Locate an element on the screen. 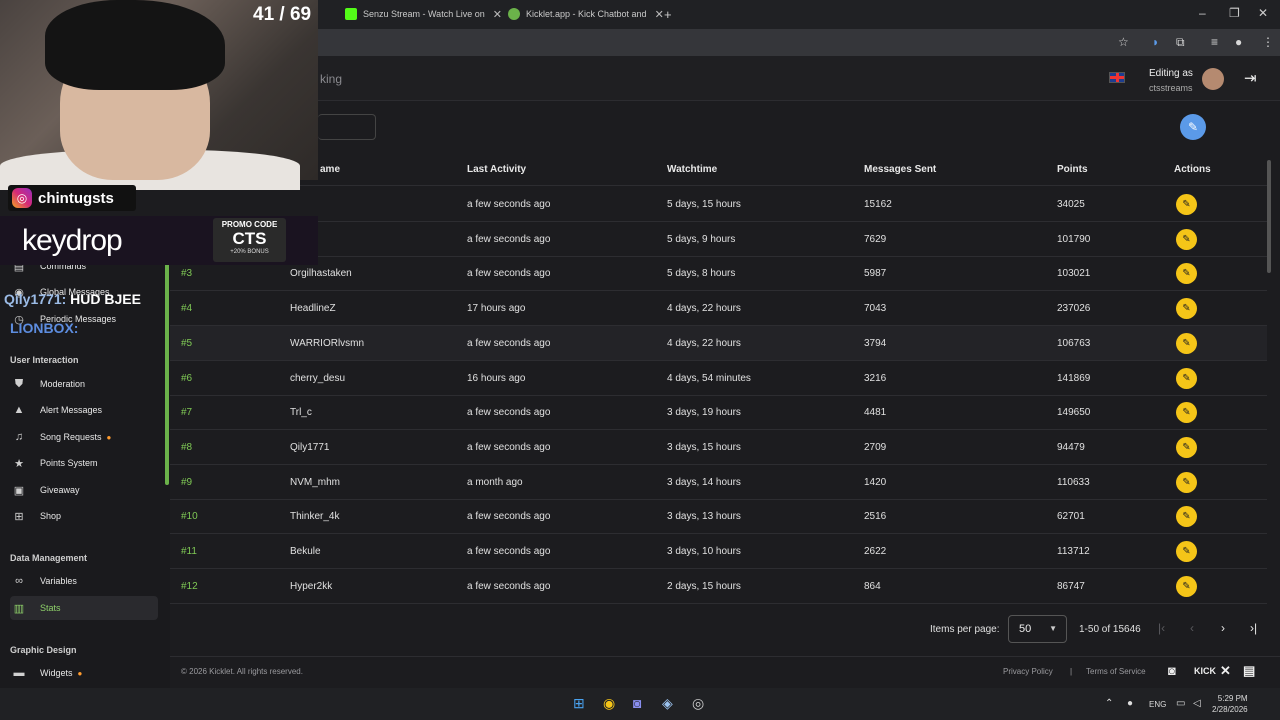  sidebar-item-label: Alert Messages is located at coordinates (71, 410).